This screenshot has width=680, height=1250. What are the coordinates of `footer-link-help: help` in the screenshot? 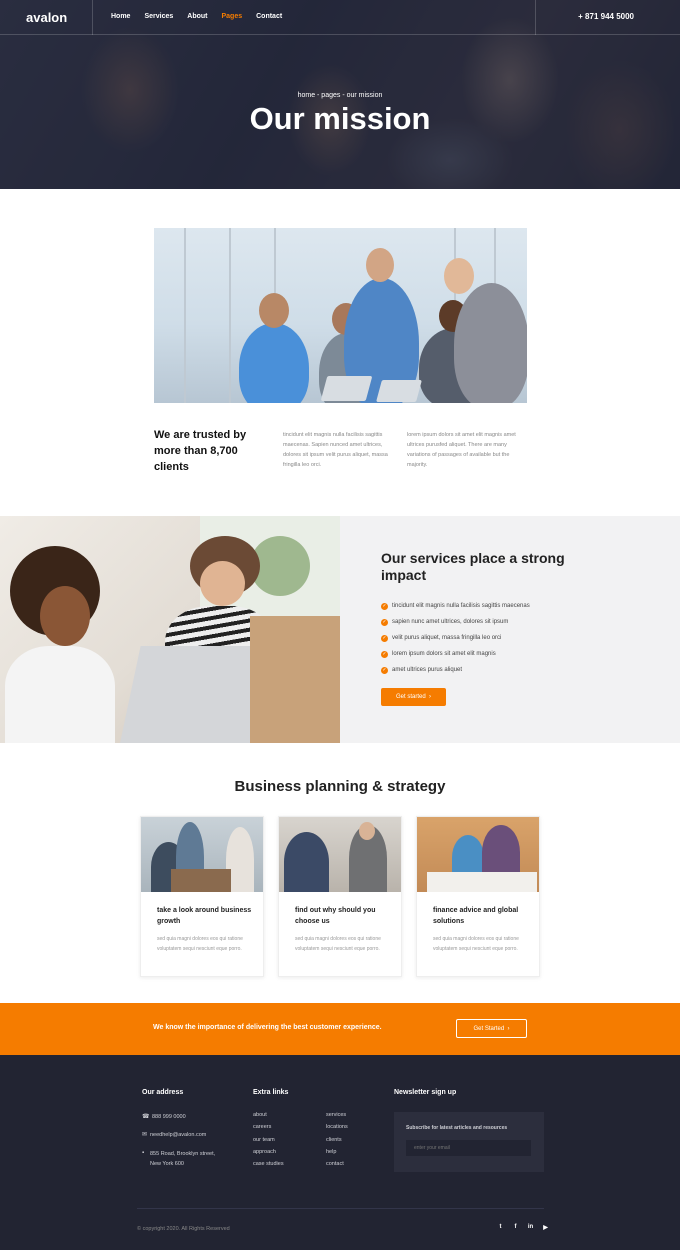 It's located at (331, 1152).